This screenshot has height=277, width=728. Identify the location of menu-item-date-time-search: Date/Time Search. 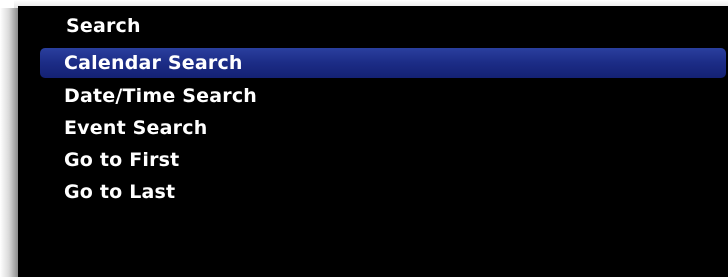
(383, 96).